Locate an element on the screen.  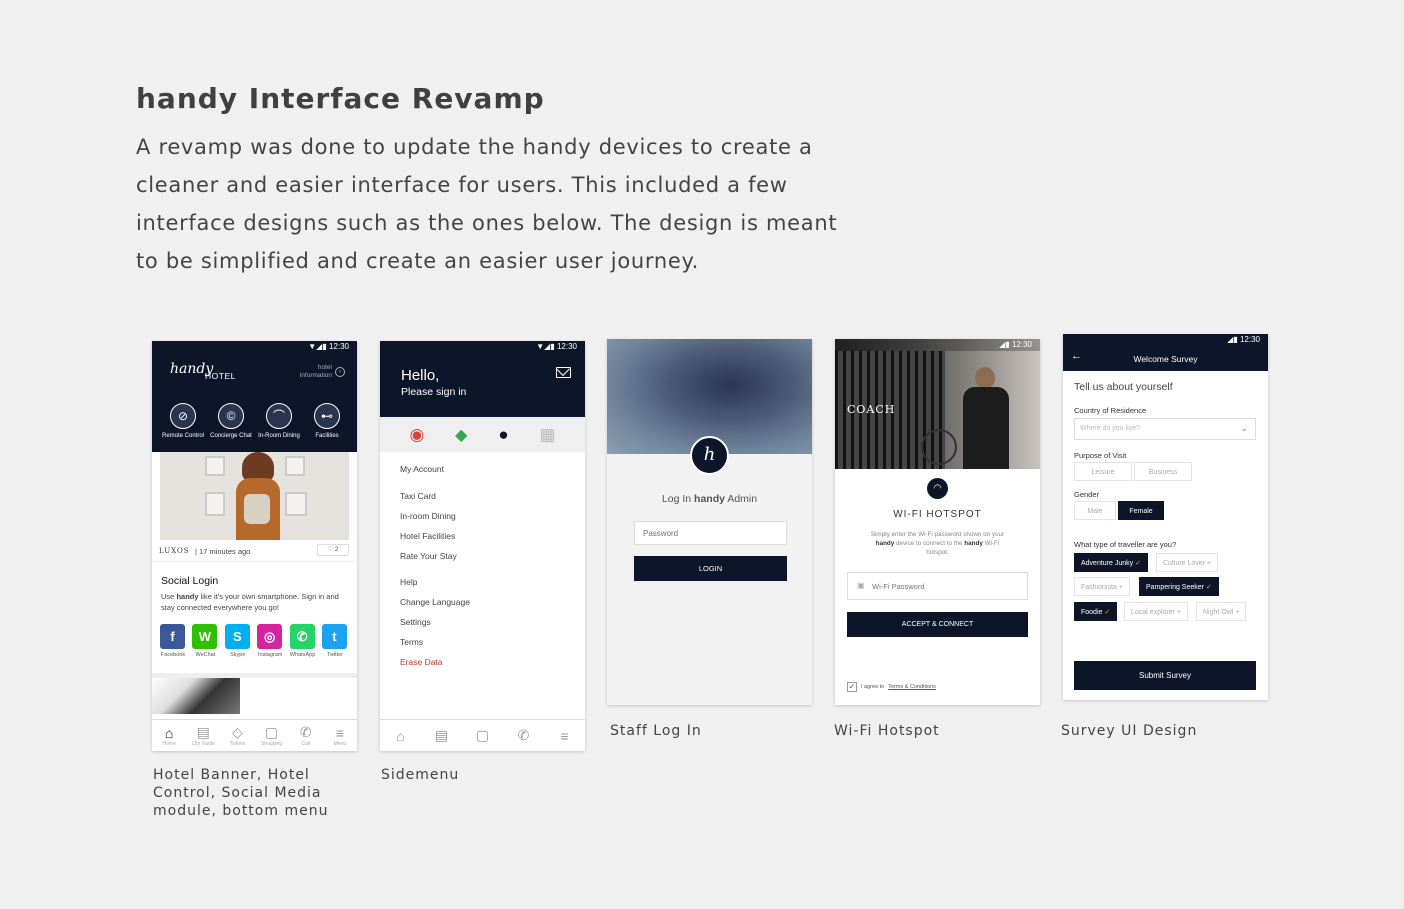
nav-city-guide: ▤ City Guide is located at coordinates (203, 735).